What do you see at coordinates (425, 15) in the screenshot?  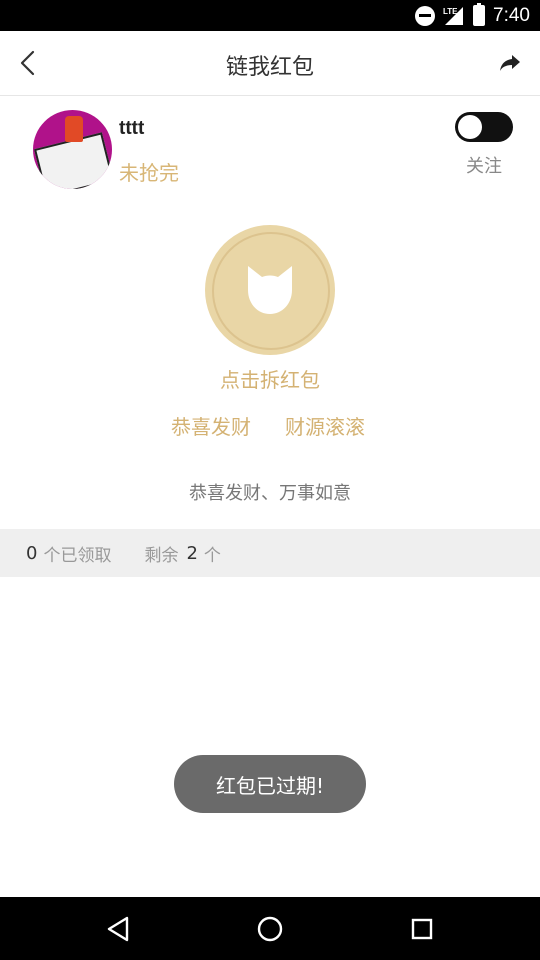 I see `do-not-disturb-icon` at bounding box center [425, 15].